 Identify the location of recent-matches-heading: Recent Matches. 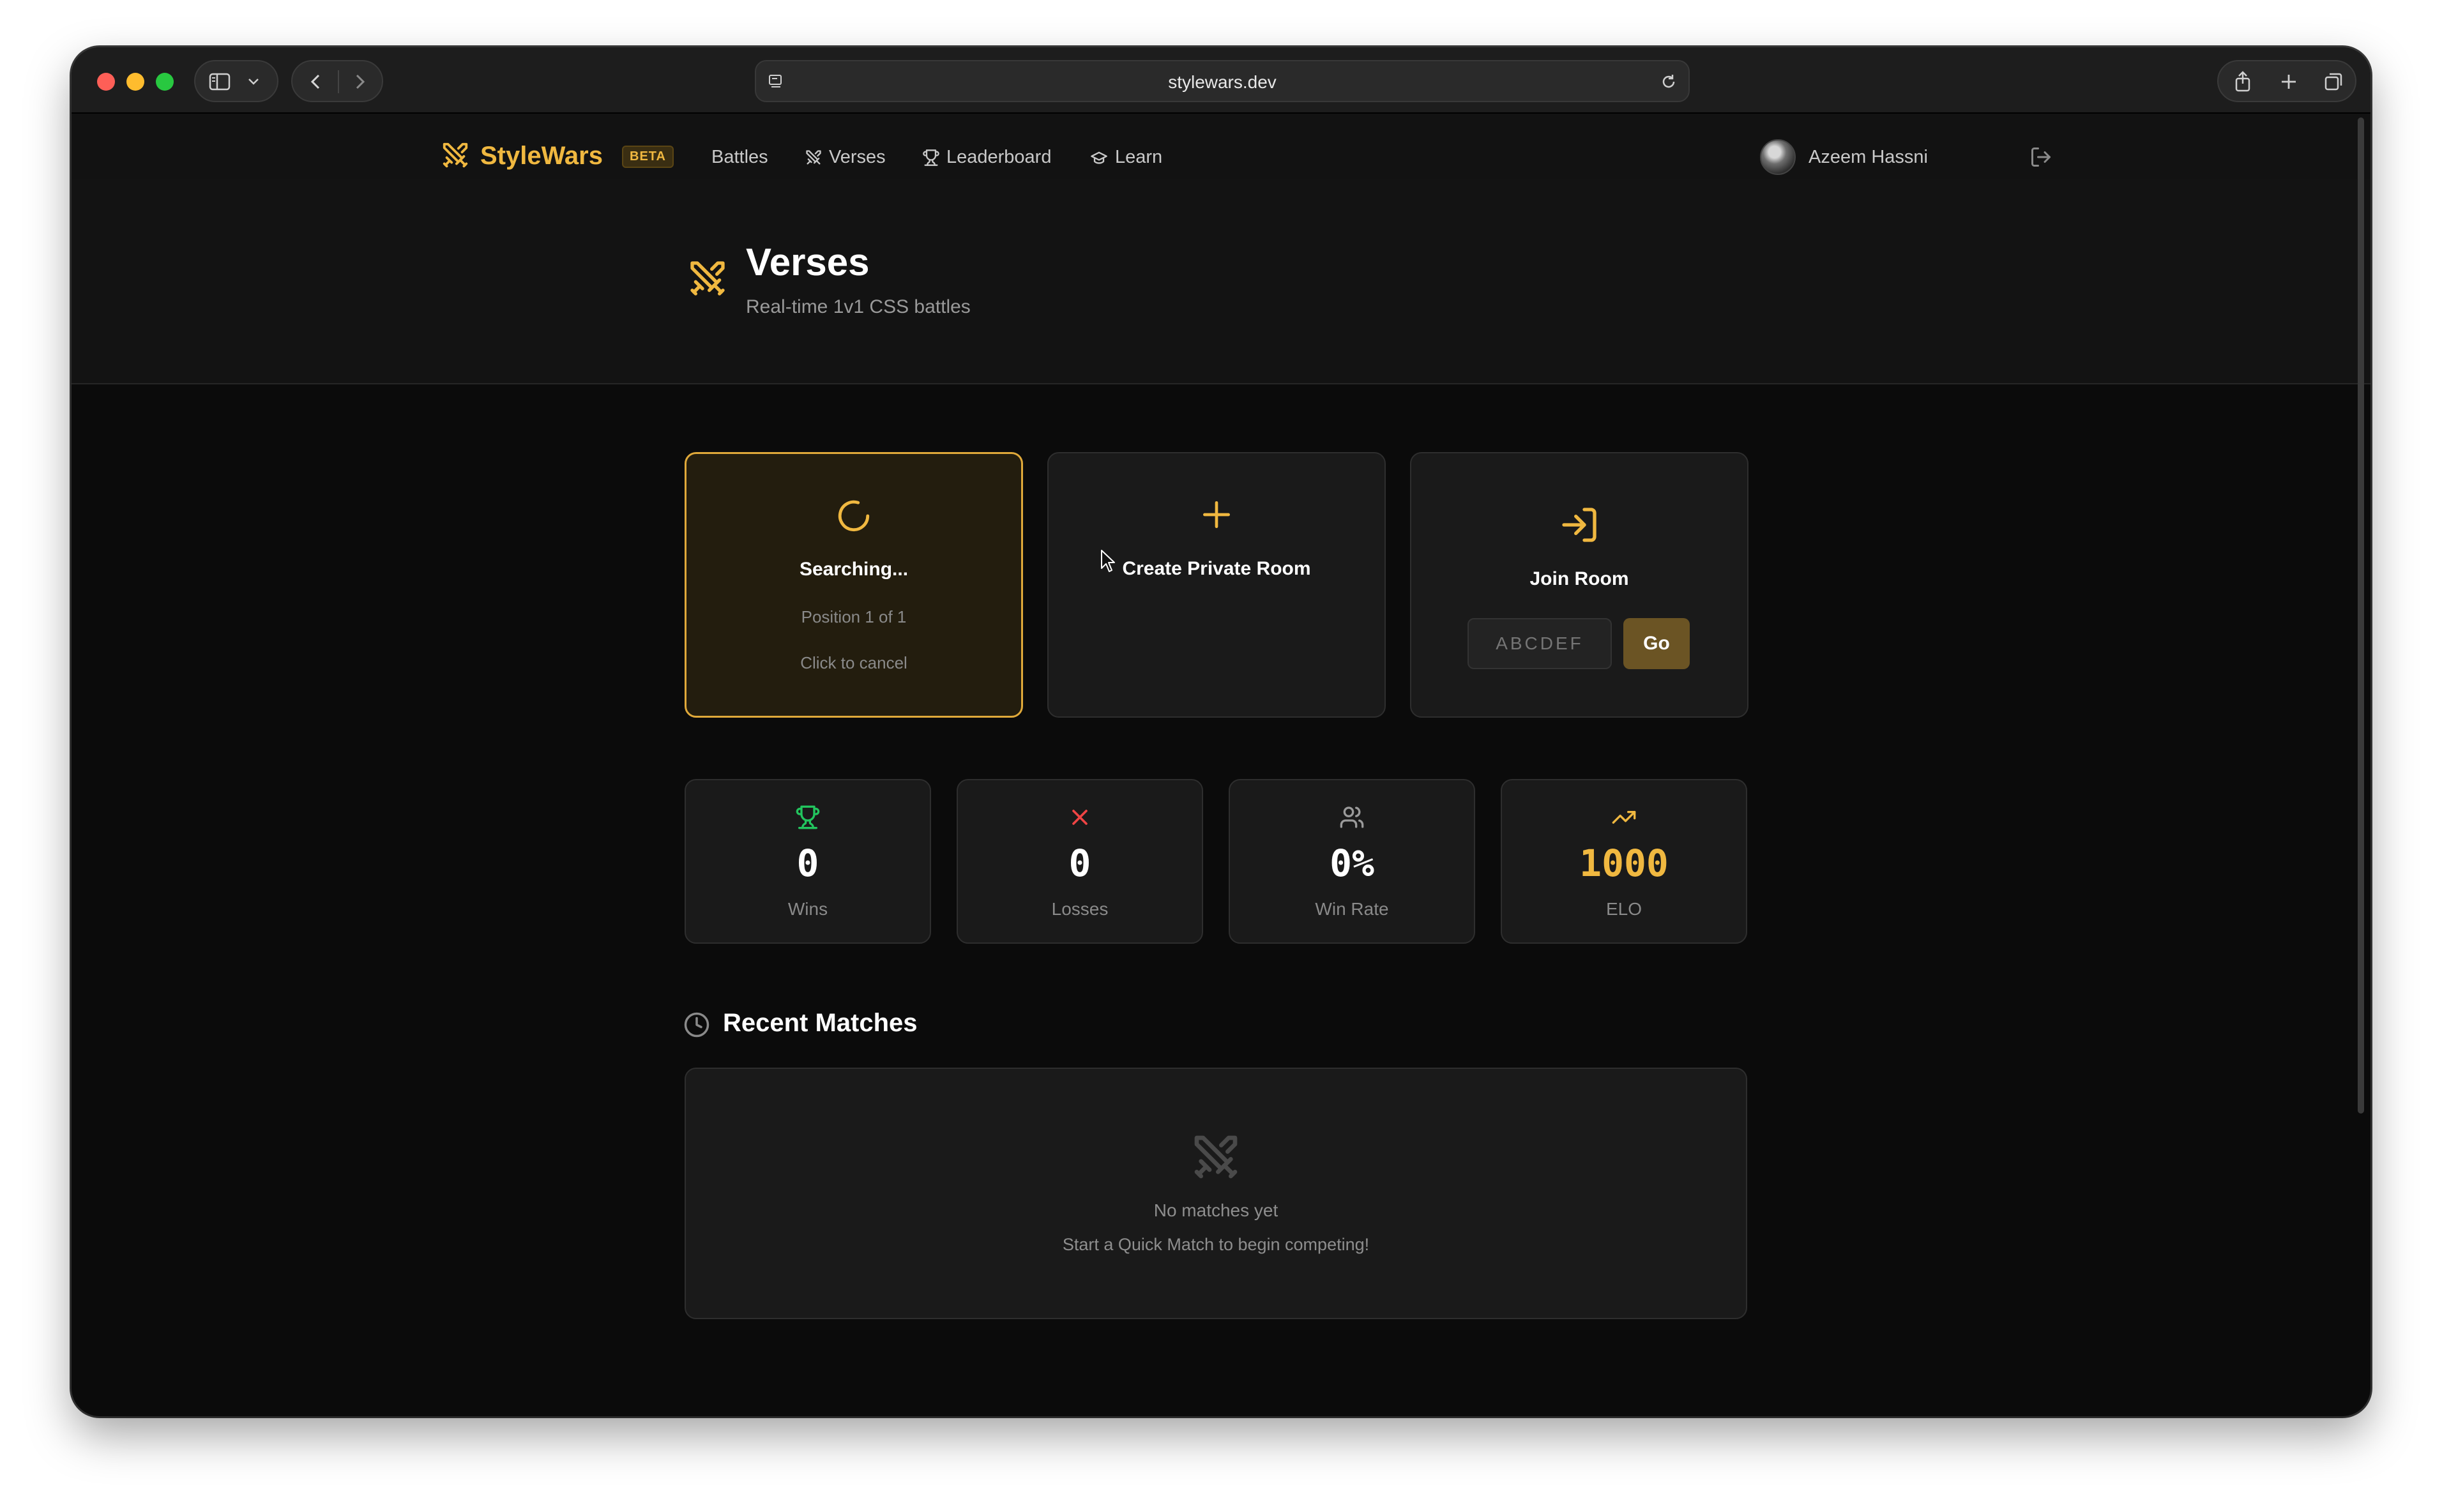
(820, 1023).